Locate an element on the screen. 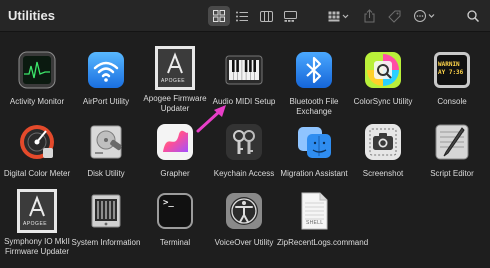 Image resolution: width=490 pixels, height=268 pixels. group-button is located at coordinates (339, 16).